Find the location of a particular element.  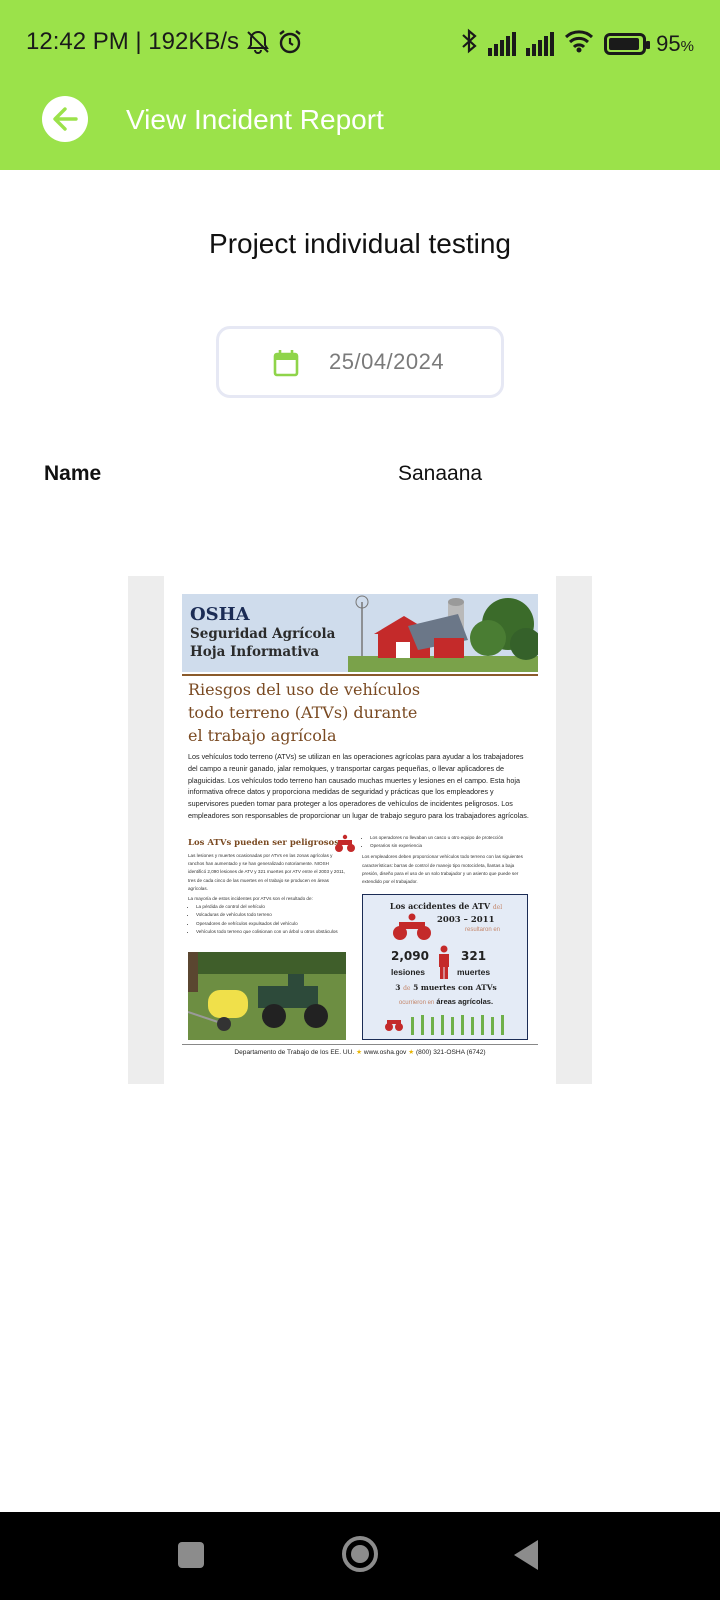

signal-strength-icon is located at coordinates (502, 44).